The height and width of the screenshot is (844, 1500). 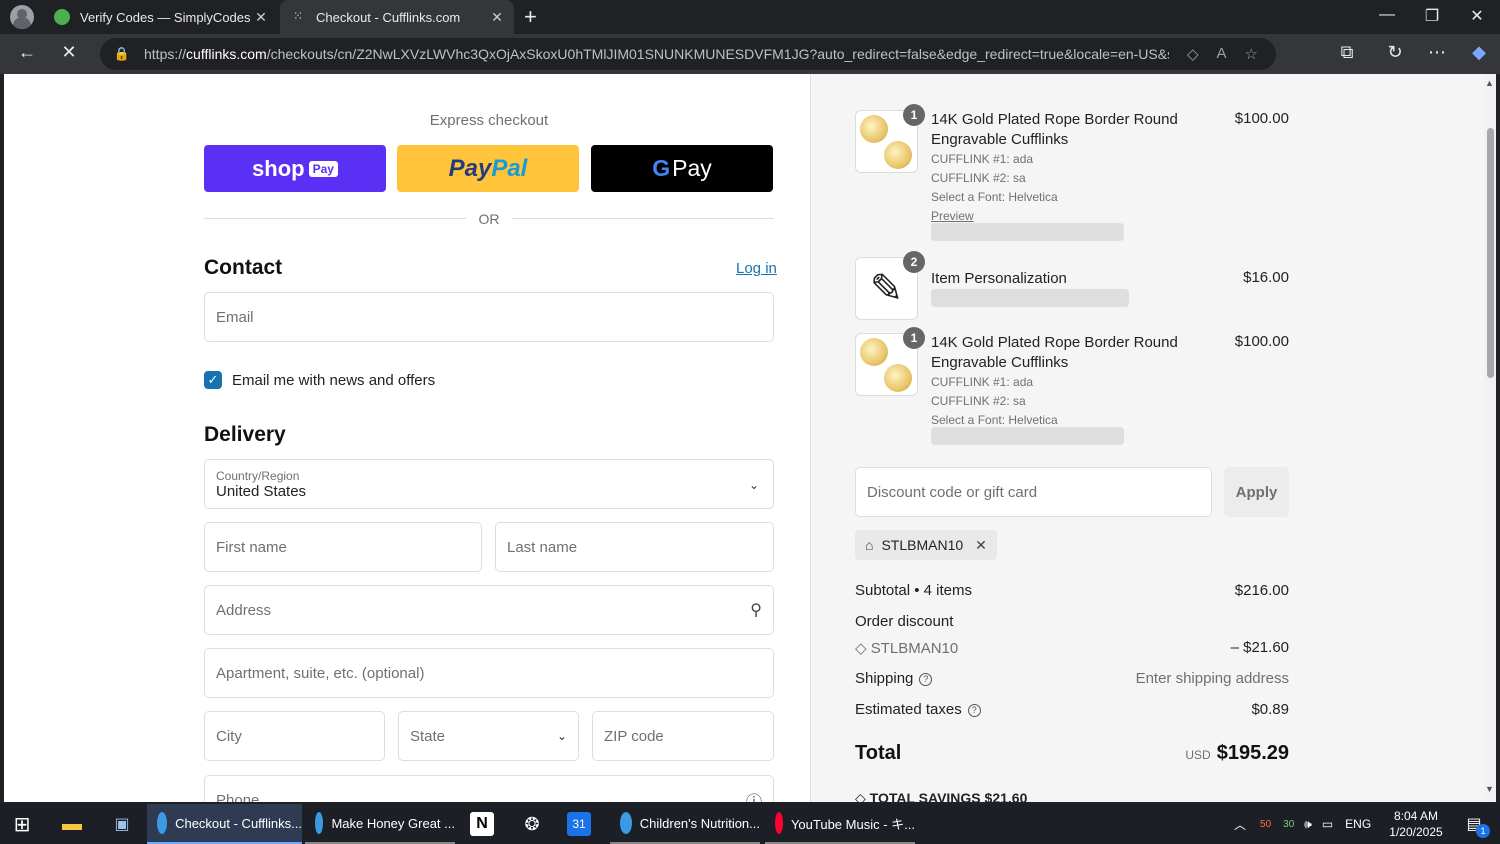 What do you see at coordinates (1489, 83) in the screenshot?
I see `scroll-up-icon: ▲` at bounding box center [1489, 83].